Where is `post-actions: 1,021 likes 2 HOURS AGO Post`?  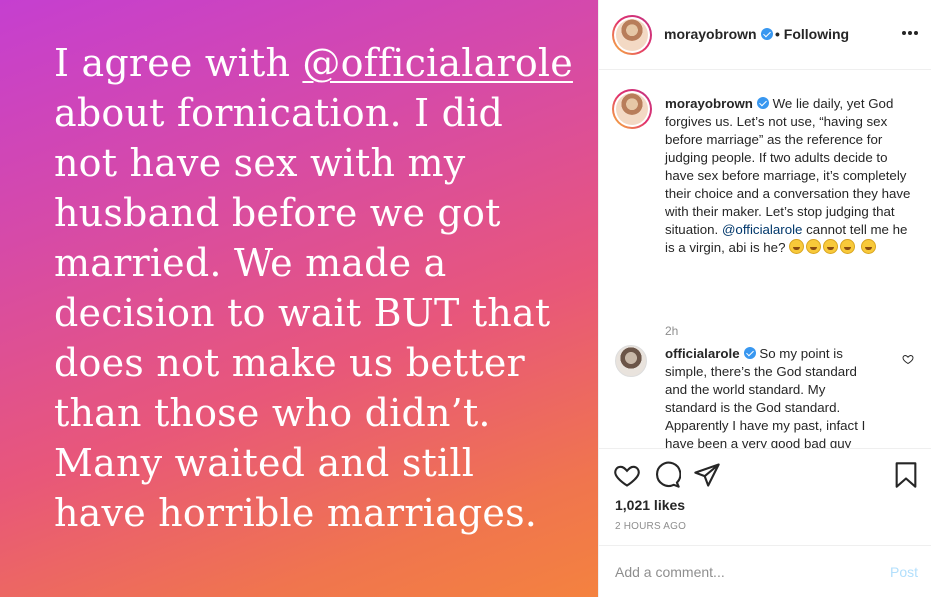
post-actions: 1,021 likes 2 HOURS AGO Post is located at coordinates (765, 522).